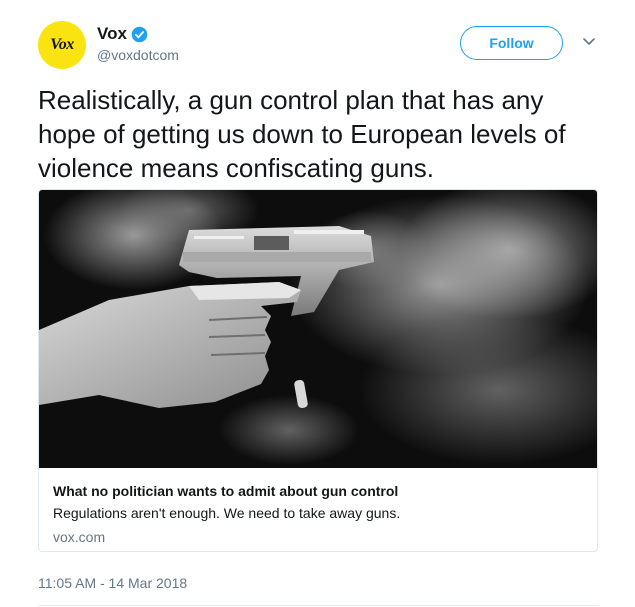 The image size is (635, 607). I want to click on author-name: Vox, so click(112, 34).